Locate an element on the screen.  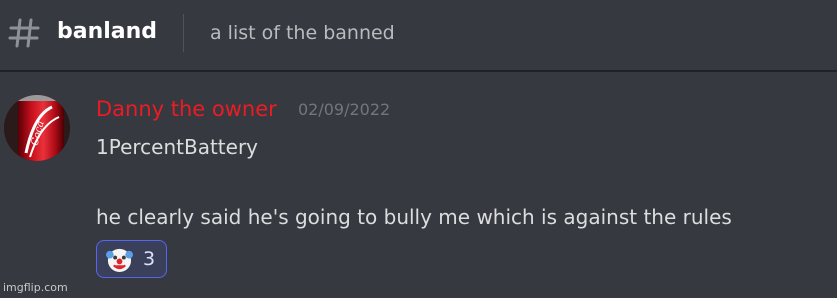
hashtag-icon is located at coordinates (24, 33).